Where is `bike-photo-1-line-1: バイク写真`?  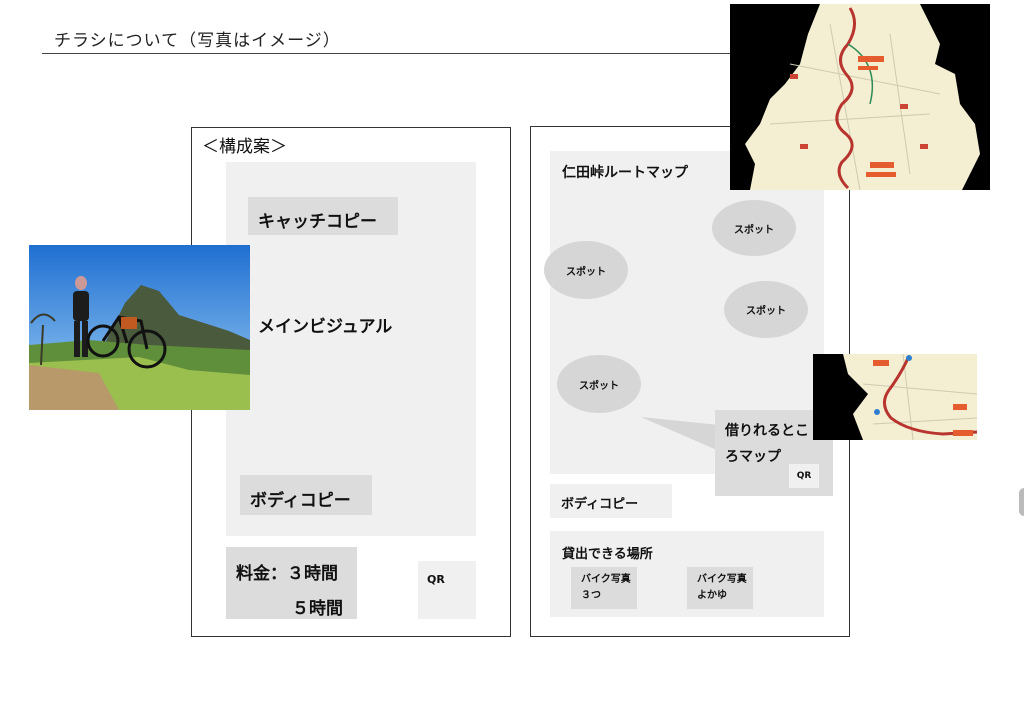
bike-photo-1-line-1: バイク写真 is located at coordinates (606, 579).